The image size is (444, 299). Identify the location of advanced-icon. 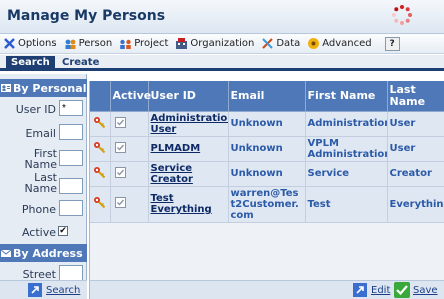
(314, 43).